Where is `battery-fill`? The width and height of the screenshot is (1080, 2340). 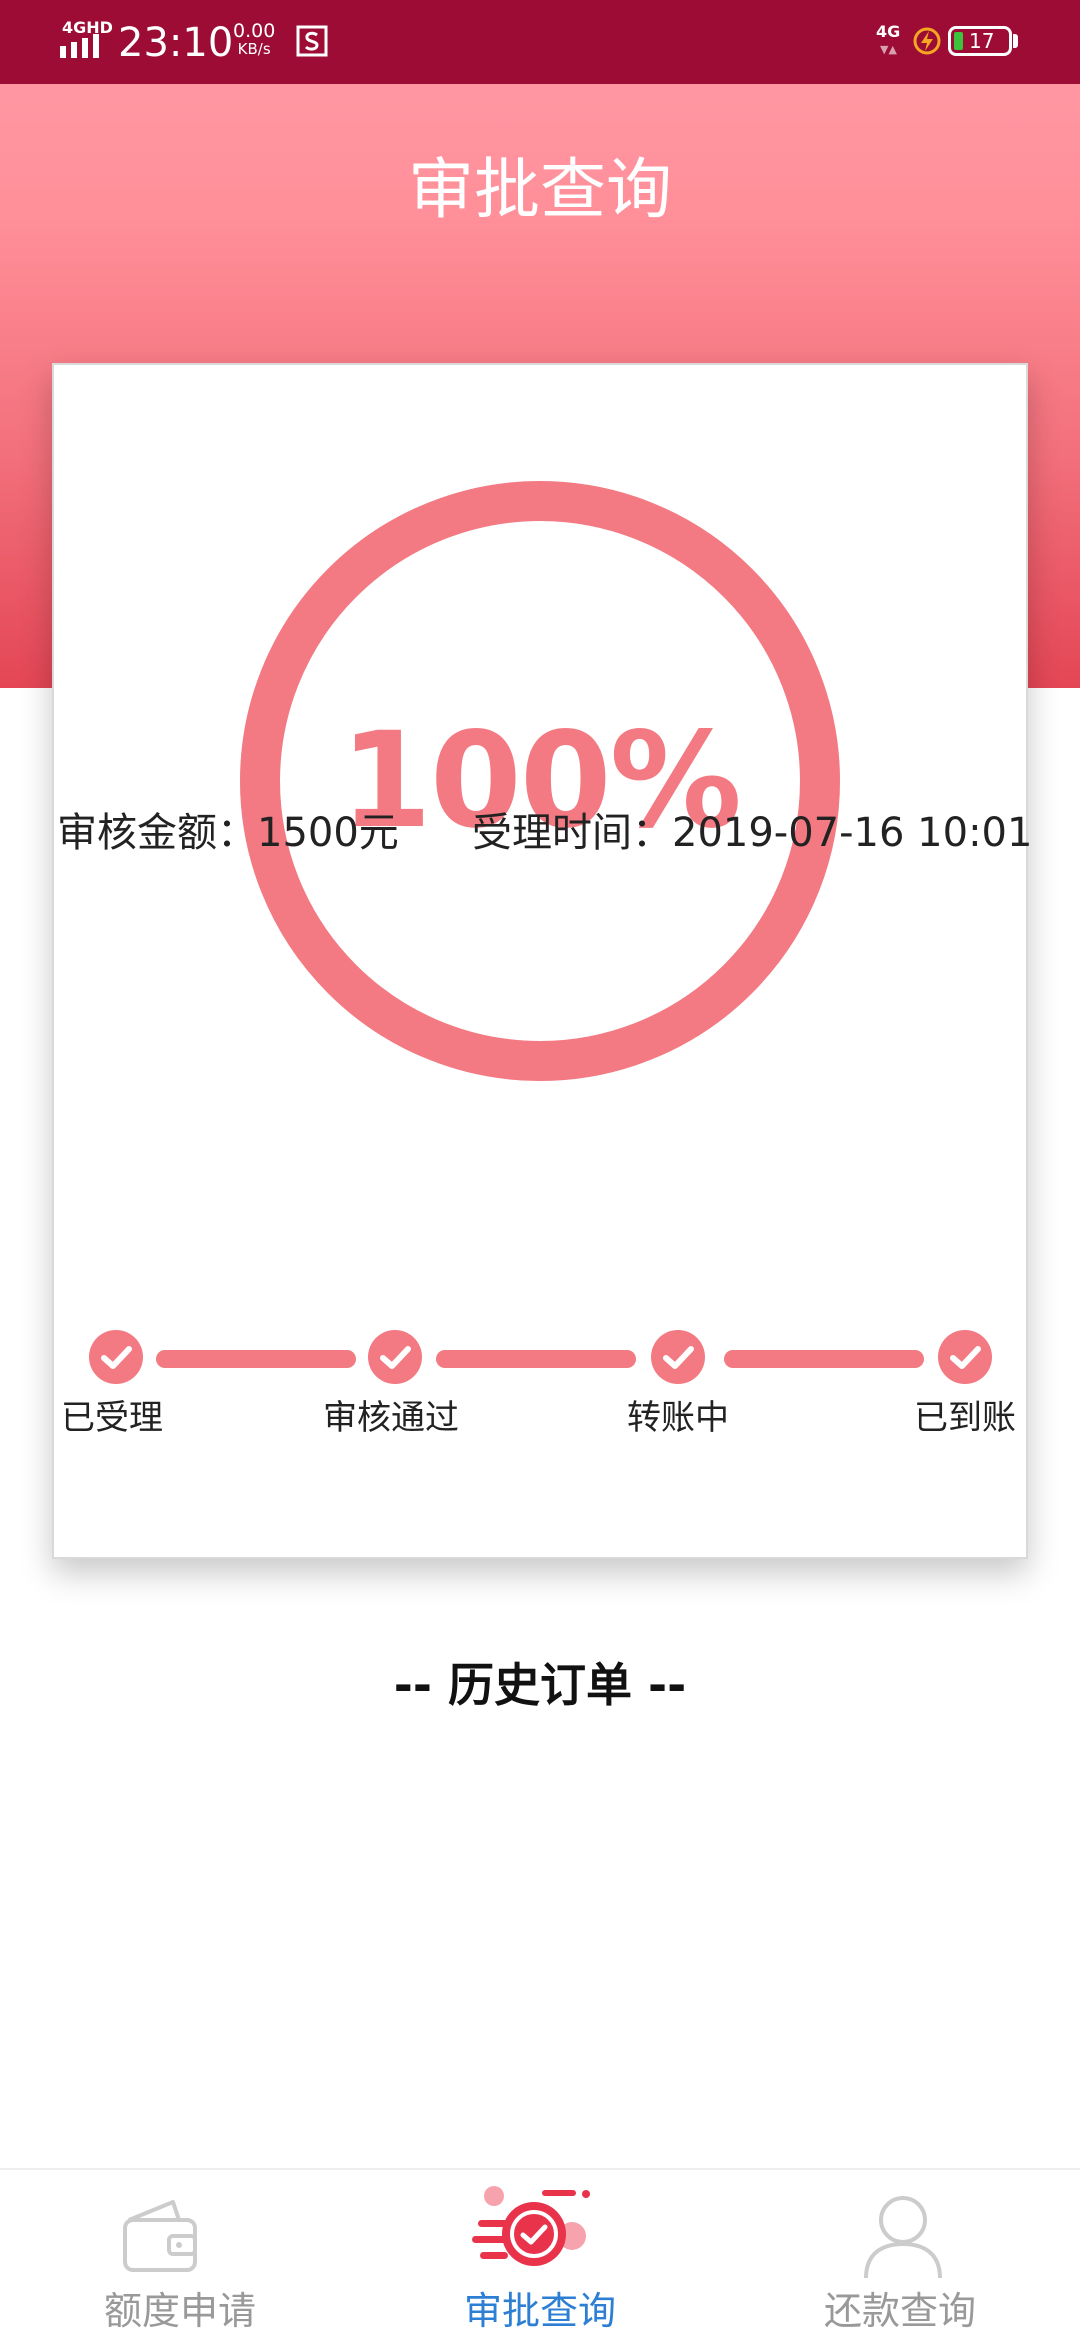
battery-fill is located at coordinates (958, 41).